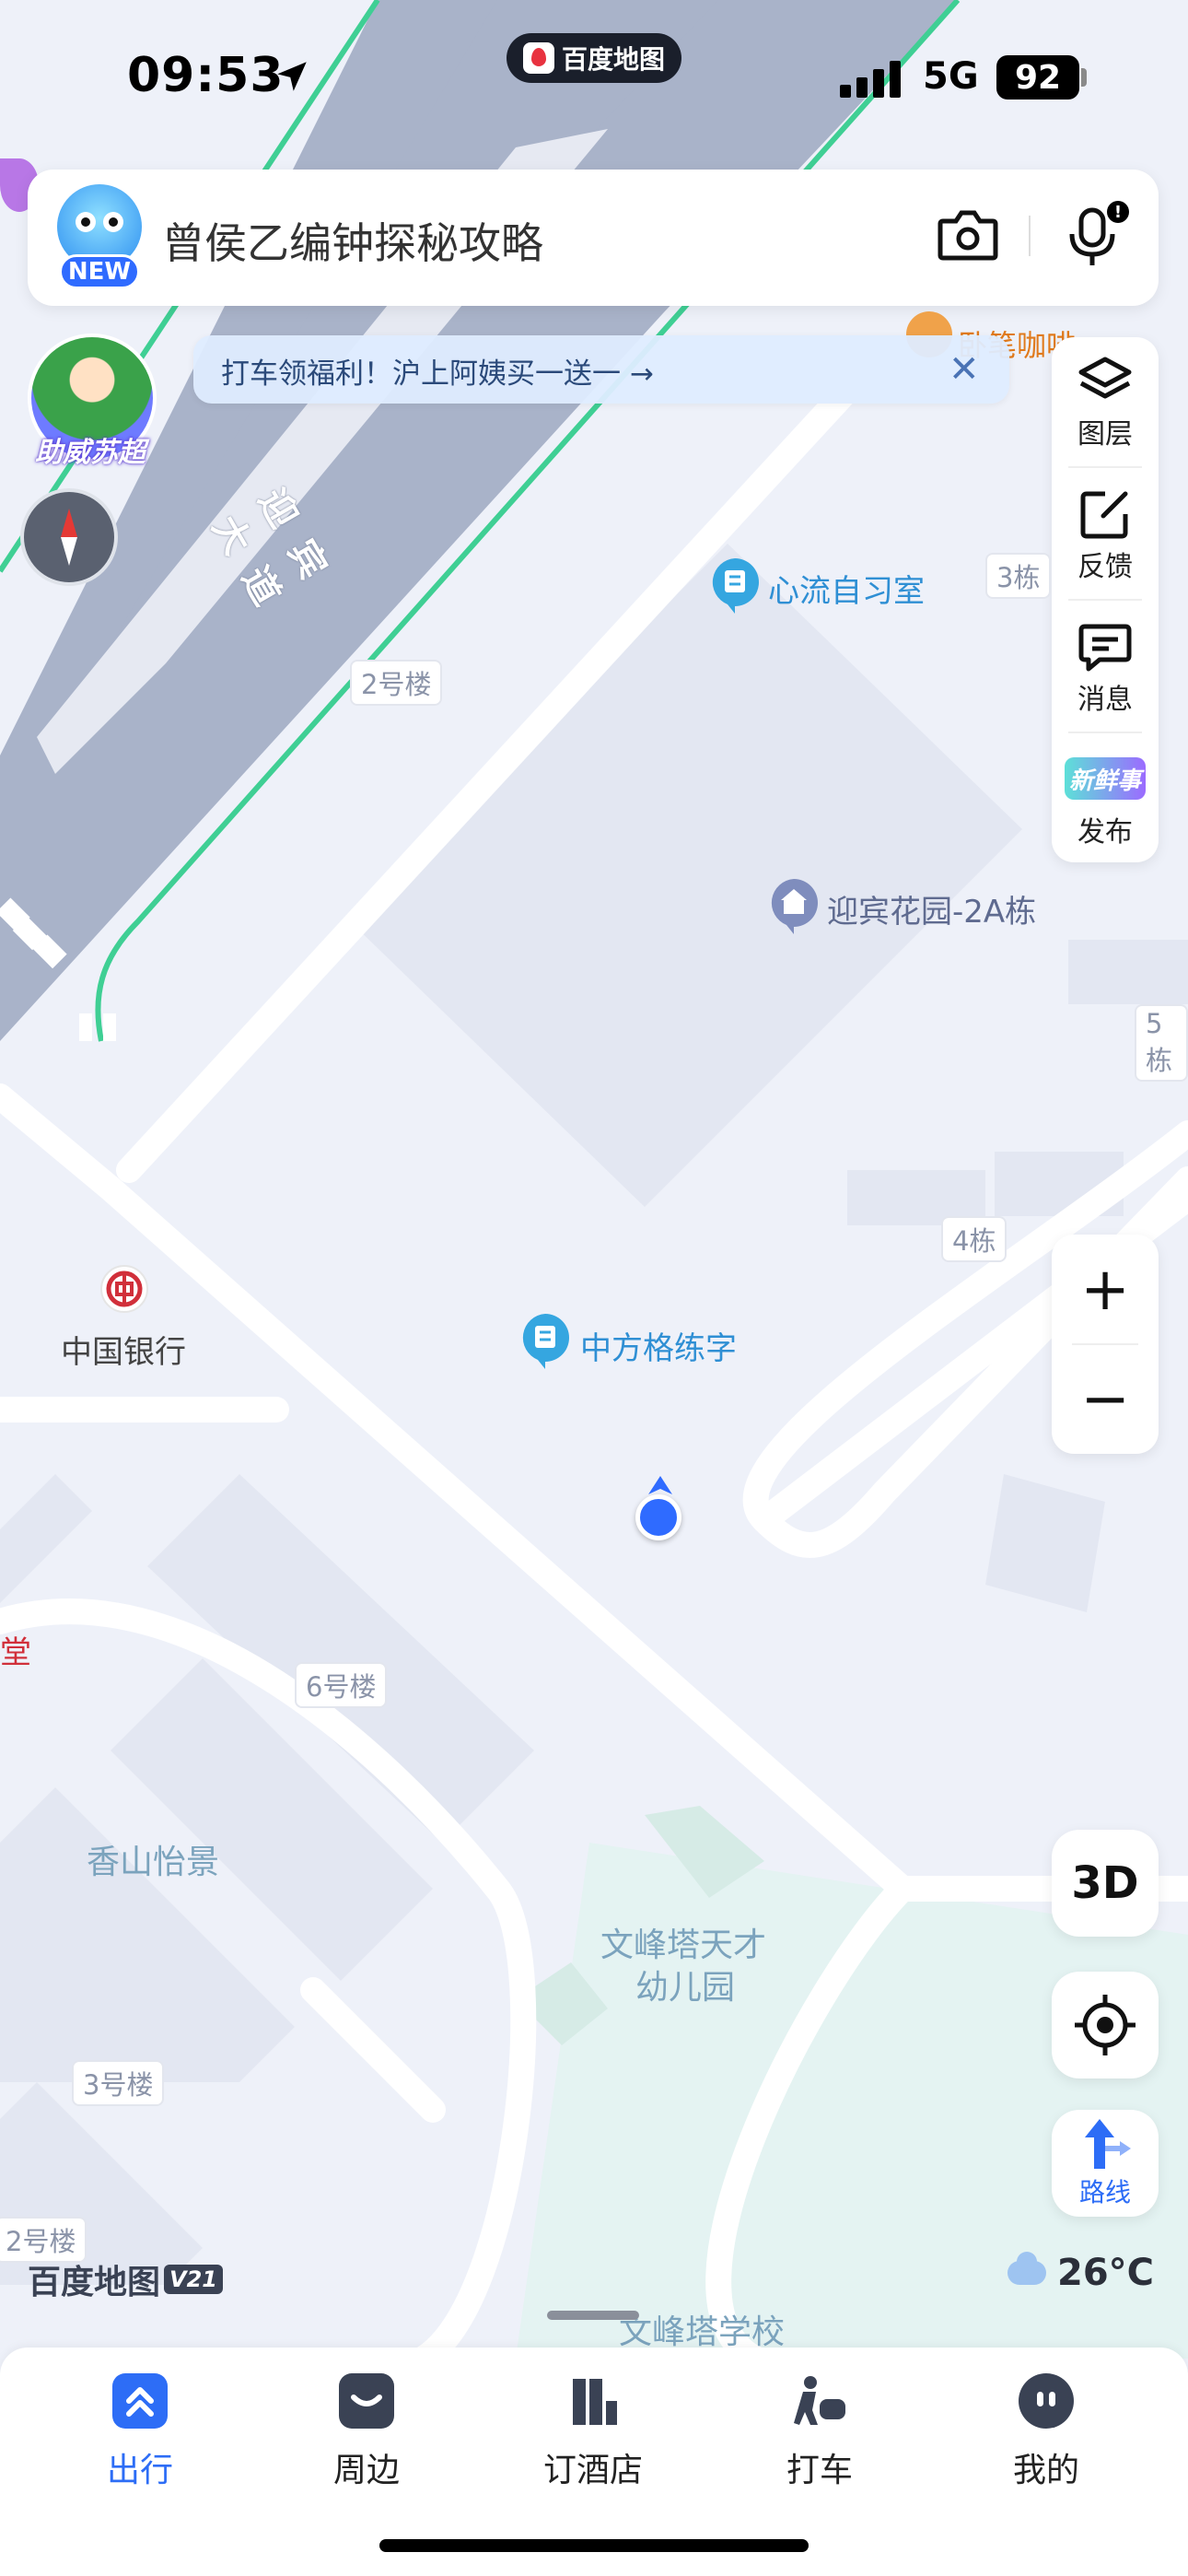 This screenshot has height=2576, width=1188. What do you see at coordinates (1105, 378) in the screenshot?
I see `layers-icon` at bounding box center [1105, 378].